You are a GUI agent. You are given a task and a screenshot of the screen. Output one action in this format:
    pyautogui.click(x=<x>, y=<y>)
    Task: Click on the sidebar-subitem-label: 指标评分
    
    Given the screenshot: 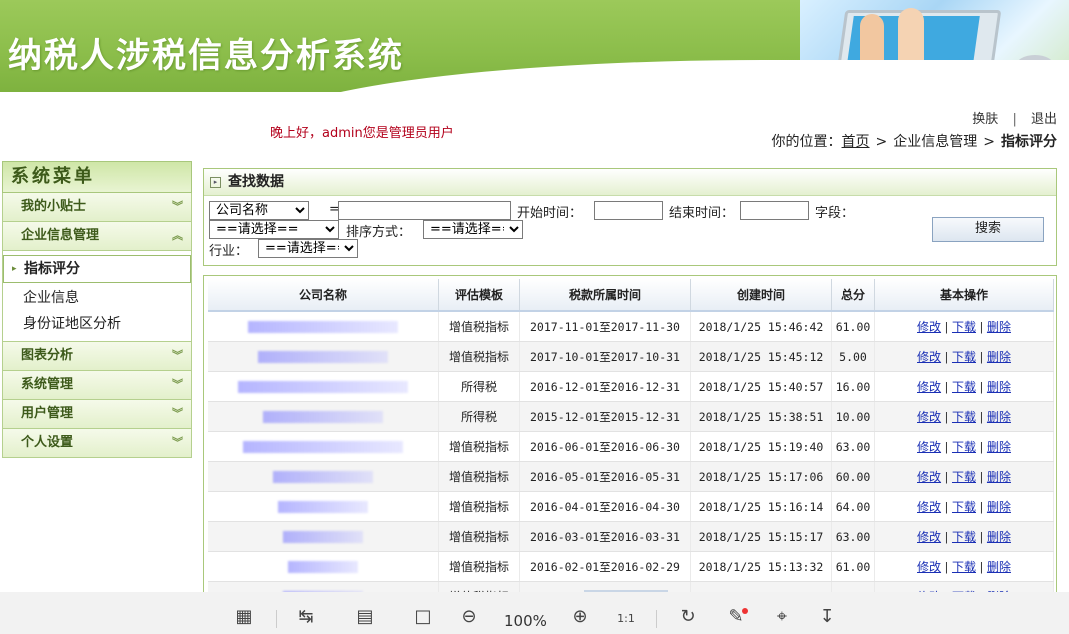 What is the action you would take?
    pyautogui.click(x=52, y=269)
    